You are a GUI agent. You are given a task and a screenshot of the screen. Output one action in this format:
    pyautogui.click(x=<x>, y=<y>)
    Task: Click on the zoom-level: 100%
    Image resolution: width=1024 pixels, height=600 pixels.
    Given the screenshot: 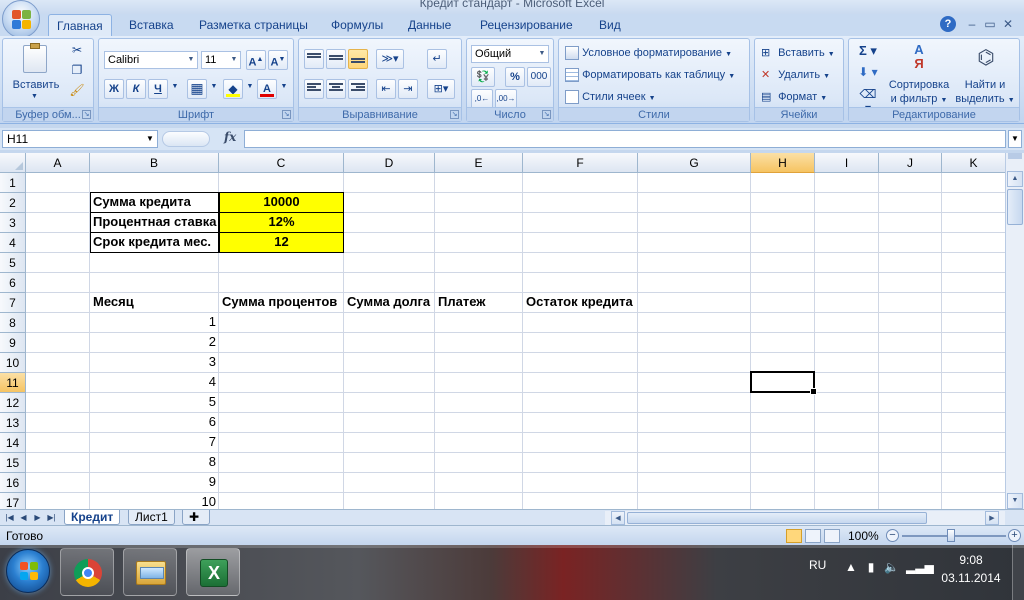 What is the action you would take?
    pyautogui.click(x=863, y=536)
    